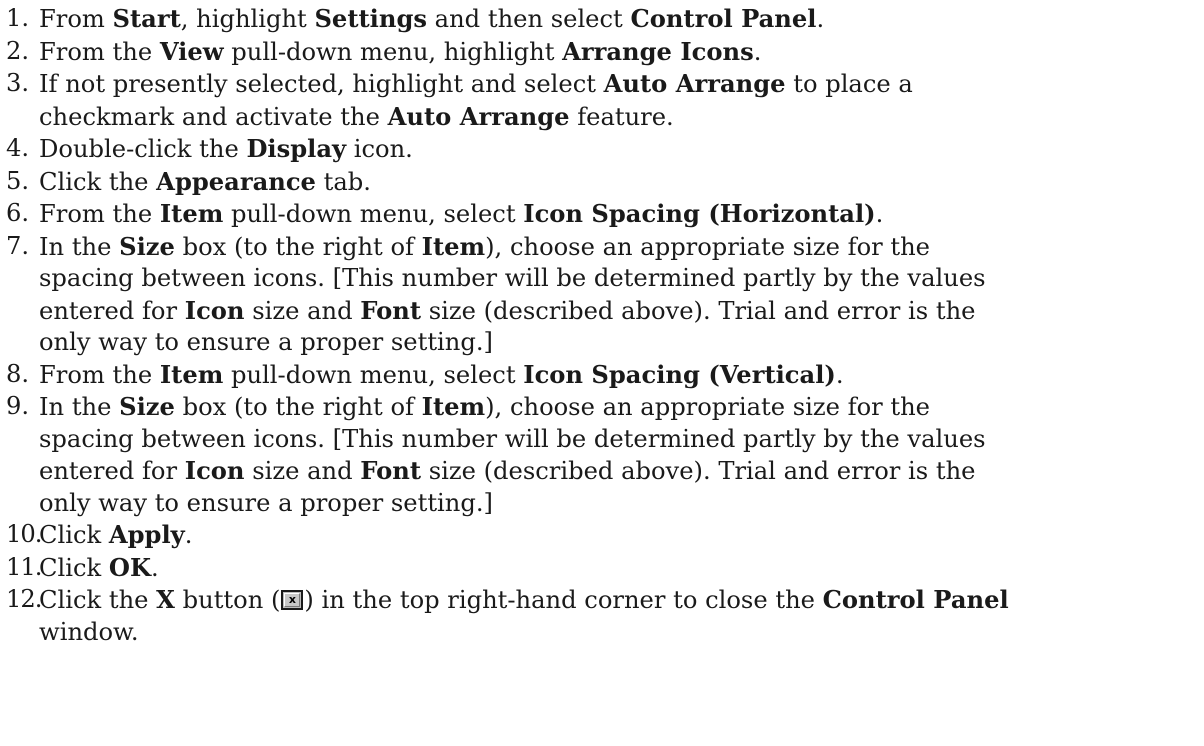 The height and width of the screenshot is (746, 1204). I want to click on bold-term: Icon Spacing (Vertical), so click(679, 374).